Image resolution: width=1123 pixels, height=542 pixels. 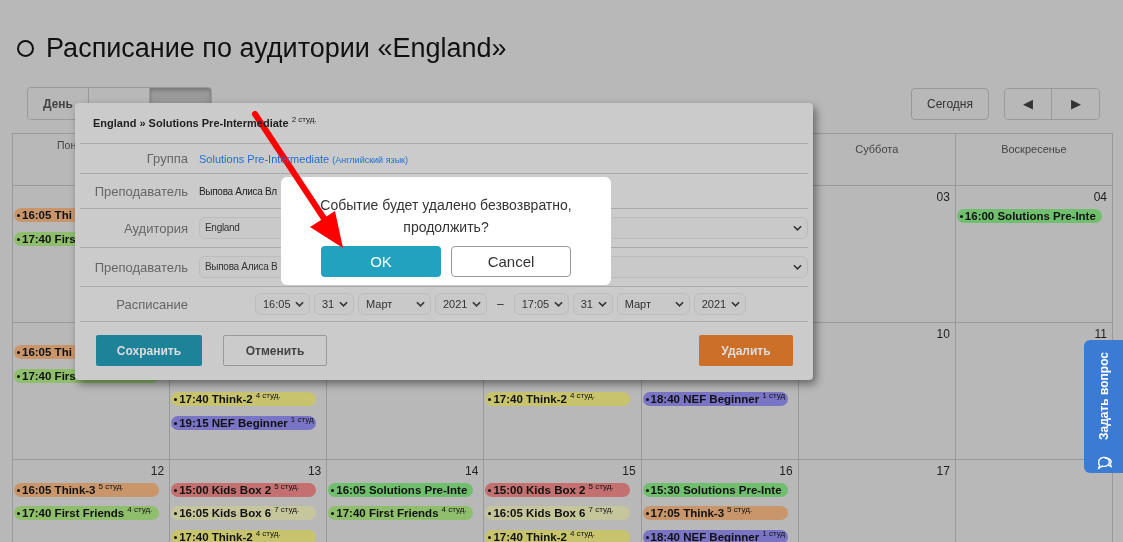 What do you see at coordinates (151, 304) in the screenshot?
I see `field-label: Расписание` at bounding box center [151, 304].